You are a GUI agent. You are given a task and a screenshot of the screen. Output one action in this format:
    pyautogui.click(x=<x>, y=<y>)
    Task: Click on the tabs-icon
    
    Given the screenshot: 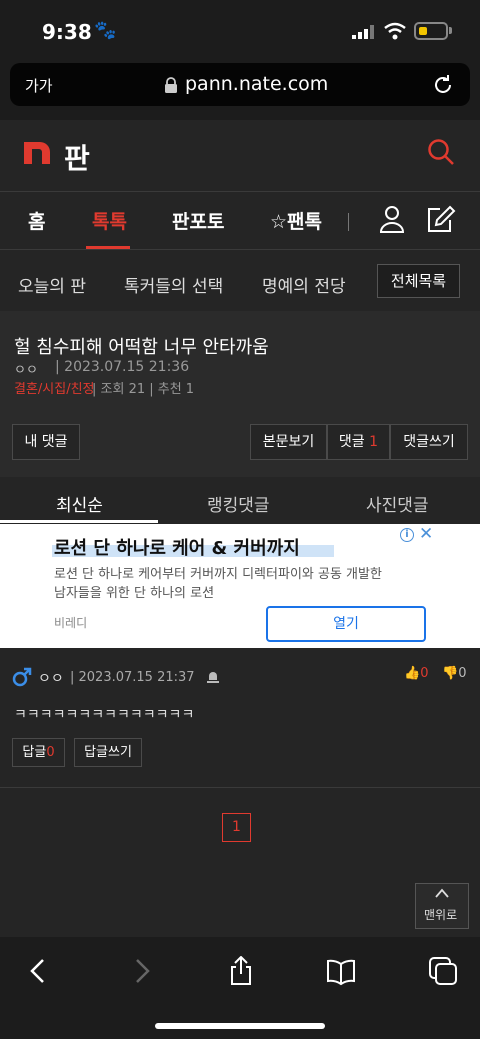 What is the action you would take?
    pyautogui.click(x=443, y=971)
    